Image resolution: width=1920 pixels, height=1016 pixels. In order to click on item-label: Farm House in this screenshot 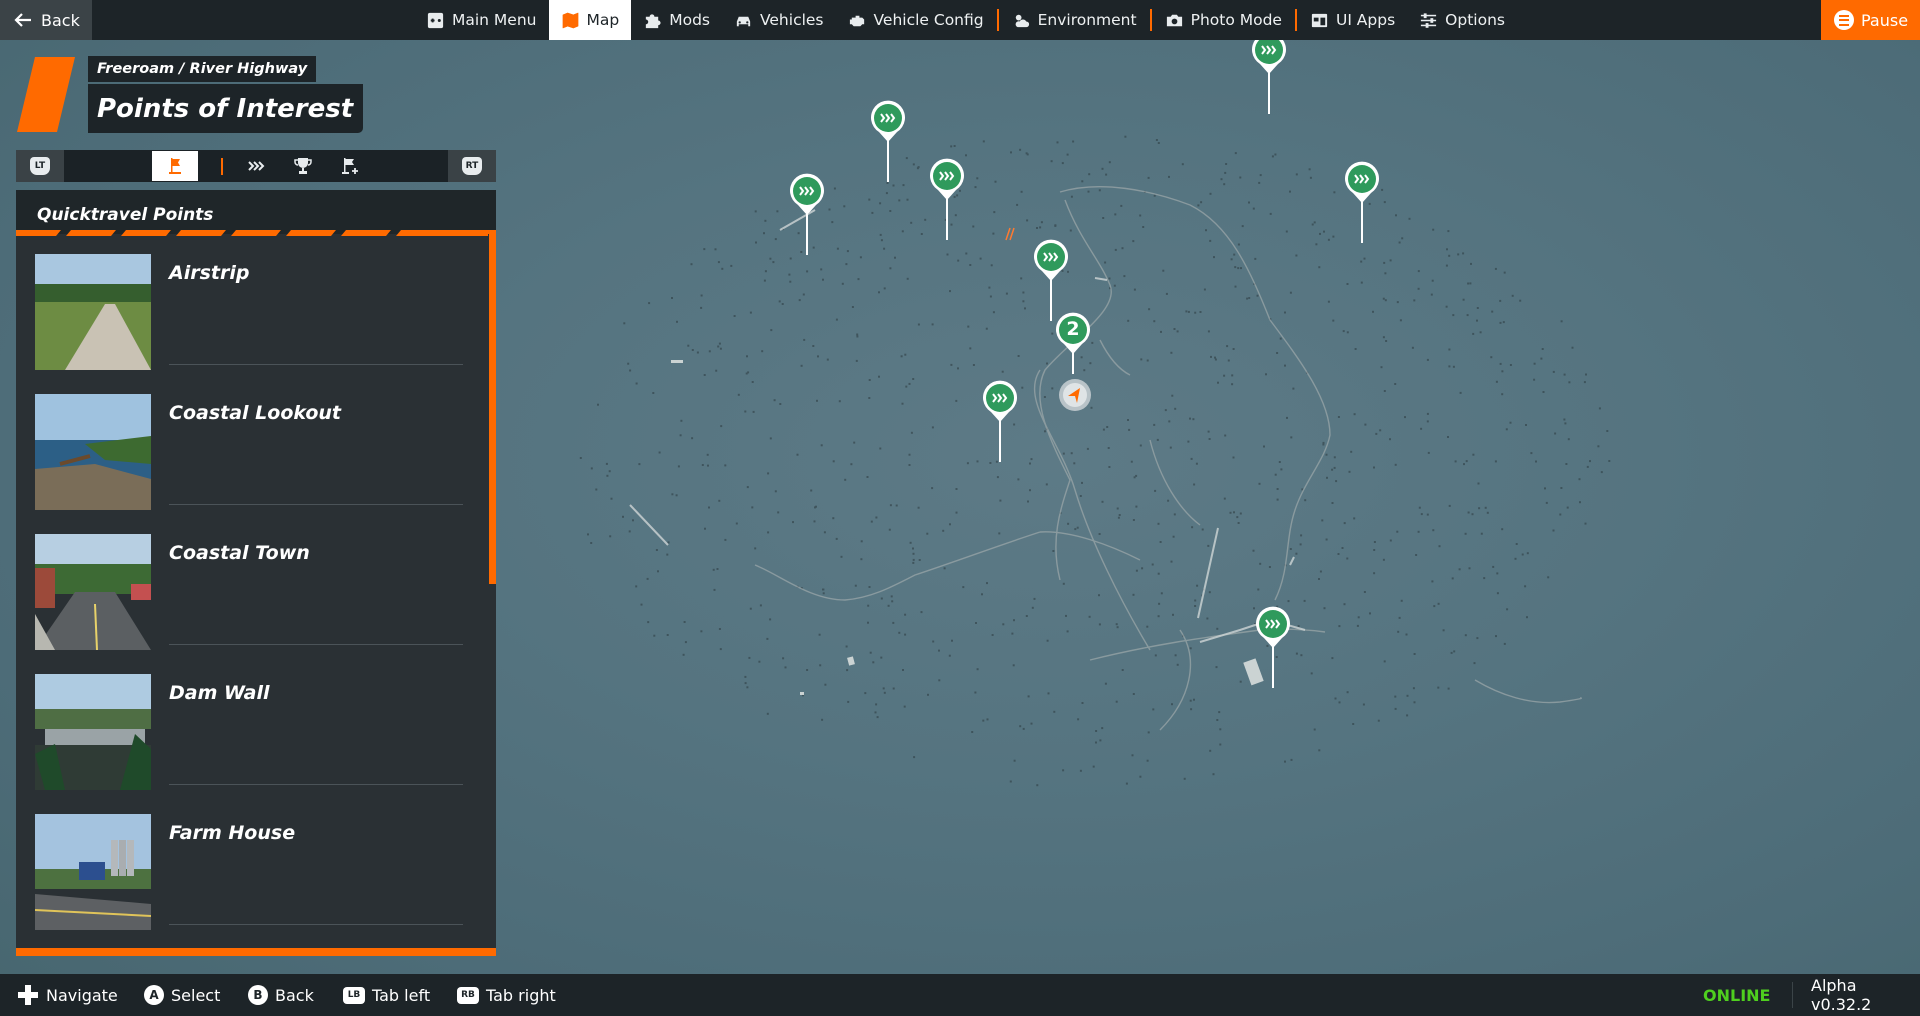, I will do `click(232, 833)`.